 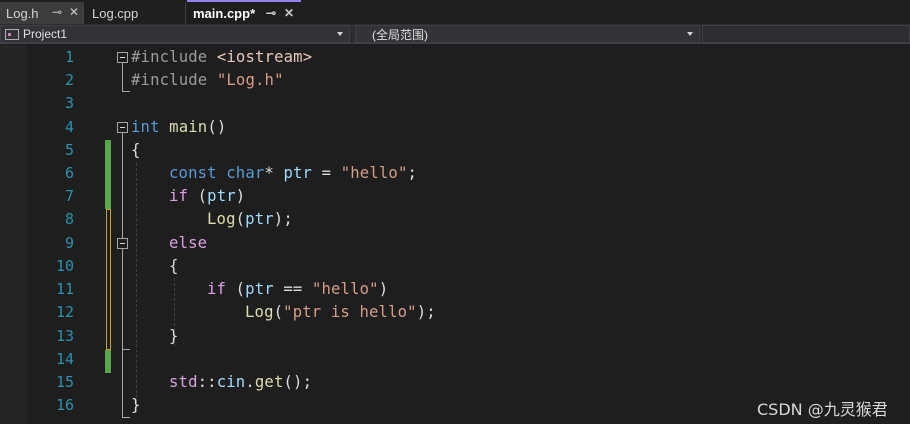 What do you see at coordinates (12, 34) in the screenshot?
I see `project-icon` at bounding box center [12, 34].